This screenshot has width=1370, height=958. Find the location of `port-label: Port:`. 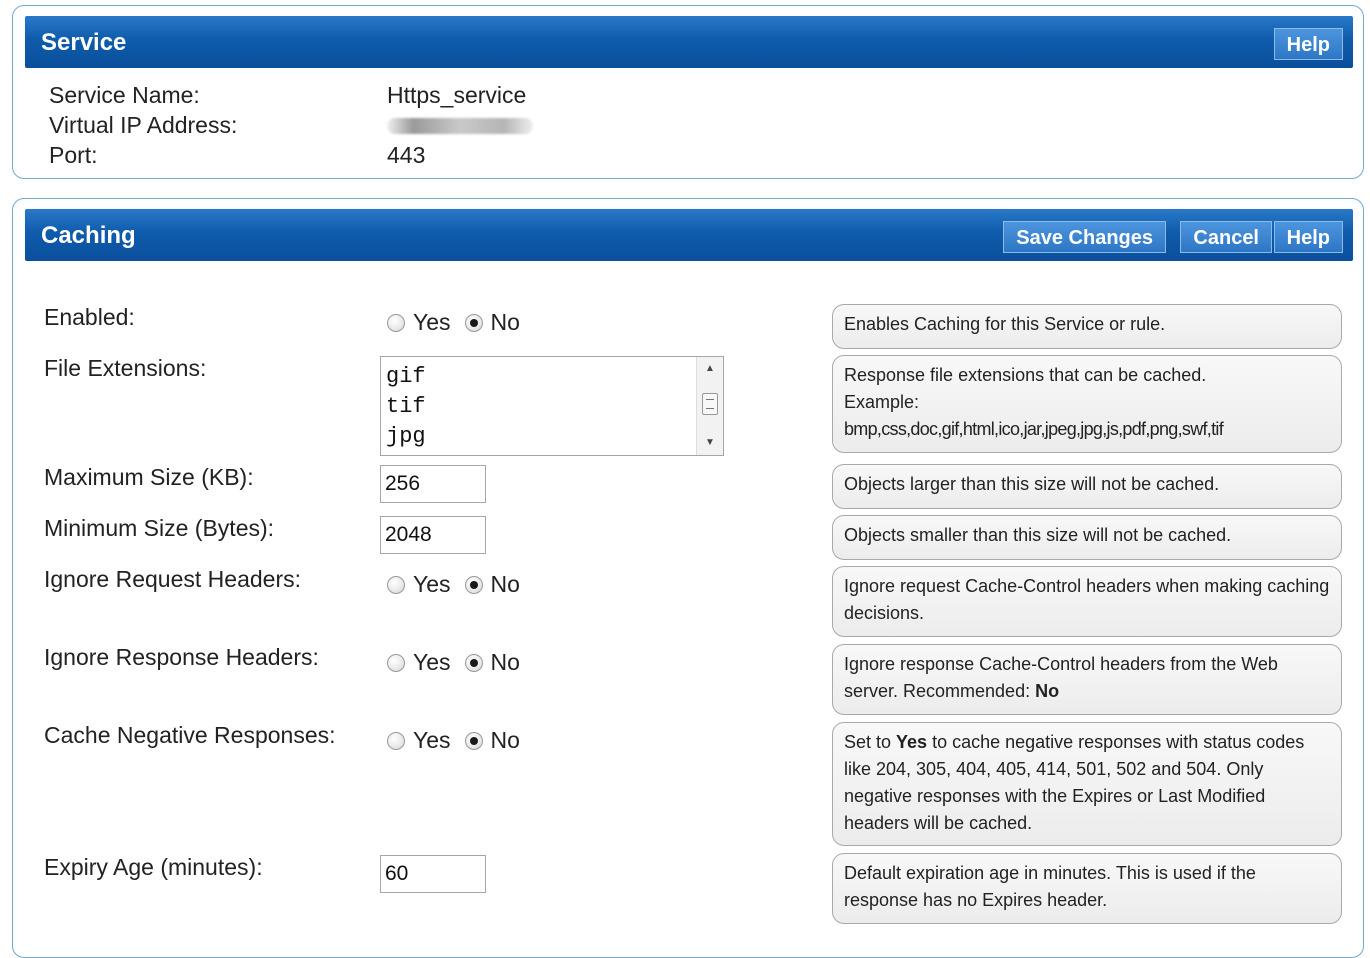

port-label: Port: is located at coordinates (73, 155).